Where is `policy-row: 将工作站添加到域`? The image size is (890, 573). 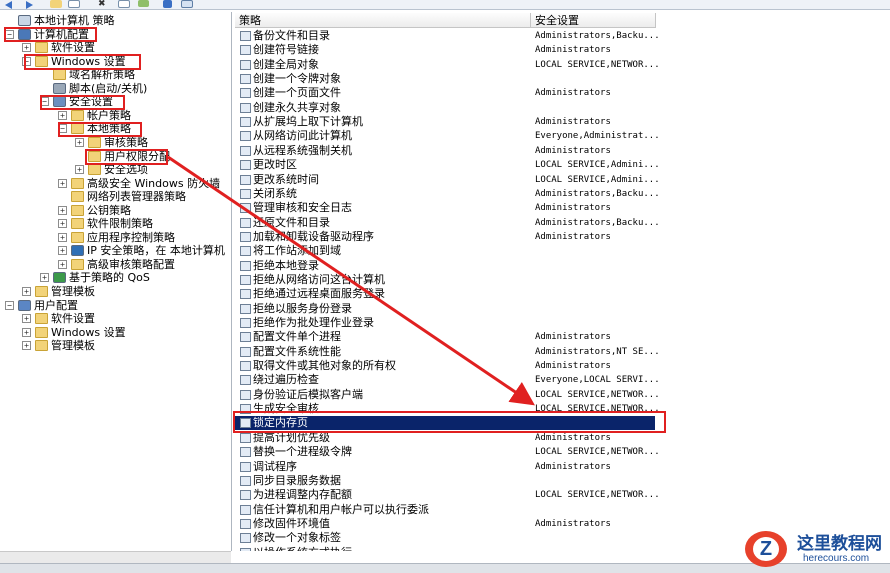
policy-row: 将工作站添加到域 is located at coordinates (450, 251).